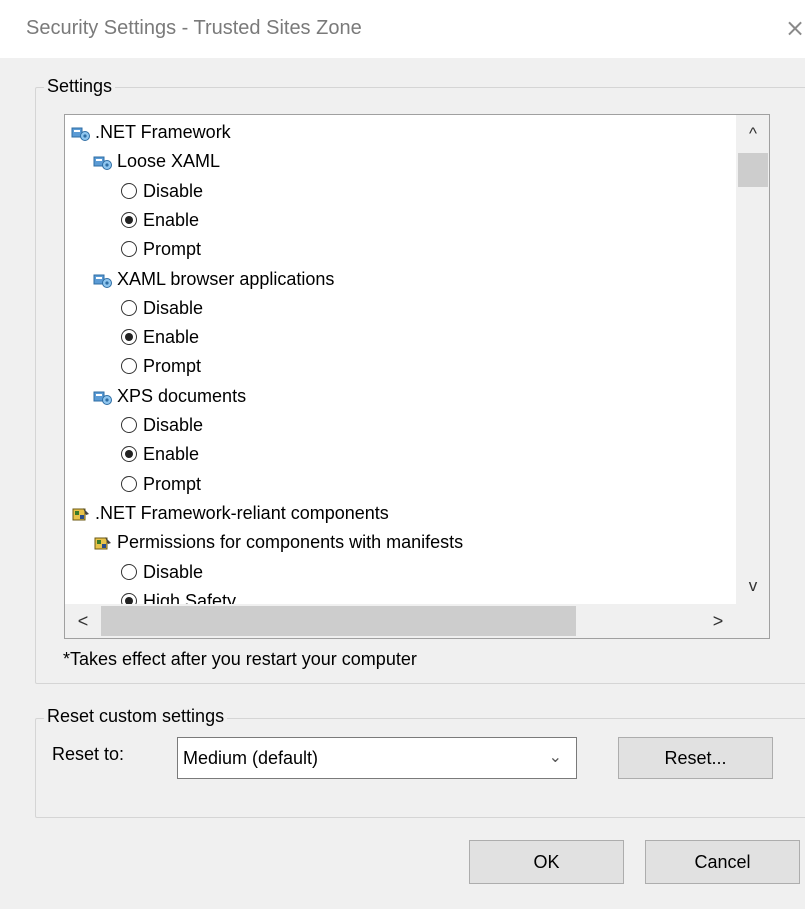 This screenshot has width=805, height=909. I want to click on tree-item-label: Loose XAML, so click(169, 161).